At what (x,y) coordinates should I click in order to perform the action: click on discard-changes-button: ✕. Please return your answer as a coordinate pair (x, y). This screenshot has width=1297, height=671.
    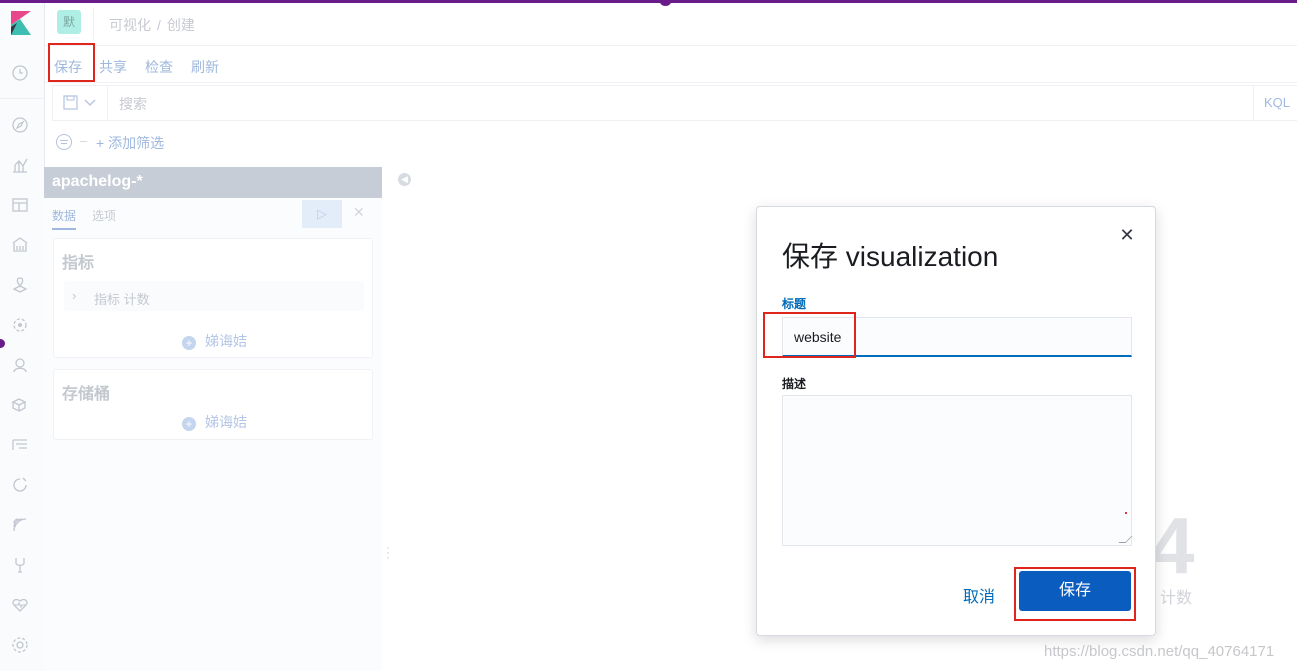
    Looking at the image, I should click on (359, 212).